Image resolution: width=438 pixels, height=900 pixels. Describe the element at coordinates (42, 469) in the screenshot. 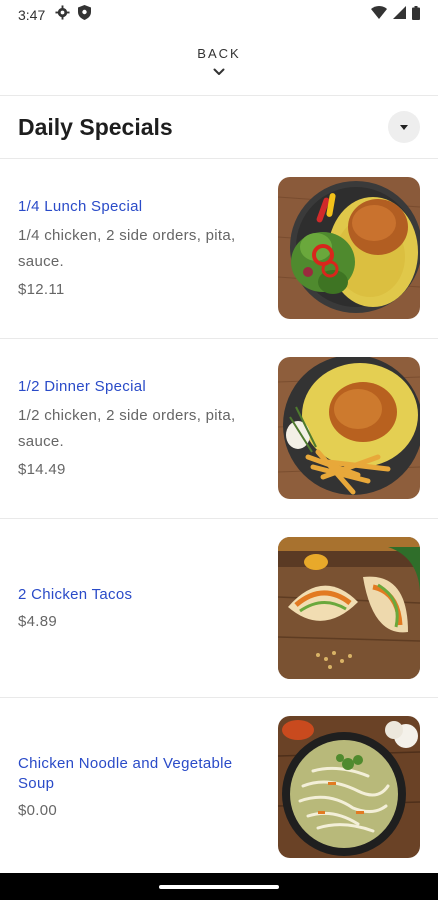

I see `item-price: $14.49` at that location.